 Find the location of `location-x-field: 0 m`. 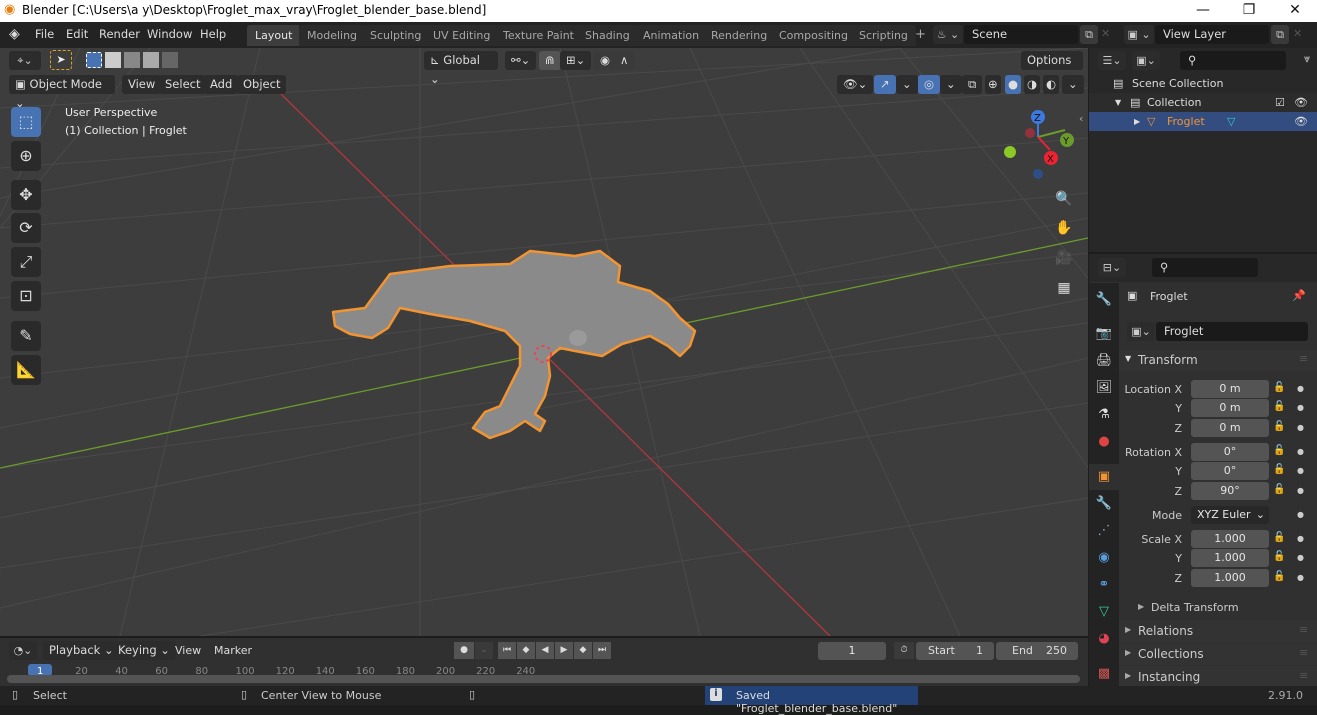

location-x-field: 0 m is located at coordinates (1230, 389).